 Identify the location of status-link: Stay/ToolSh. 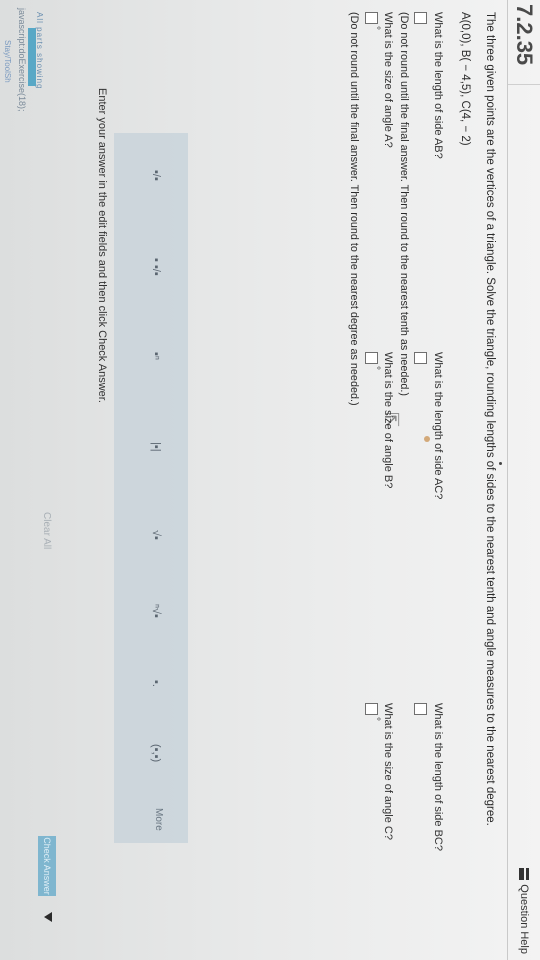
(7, 61).